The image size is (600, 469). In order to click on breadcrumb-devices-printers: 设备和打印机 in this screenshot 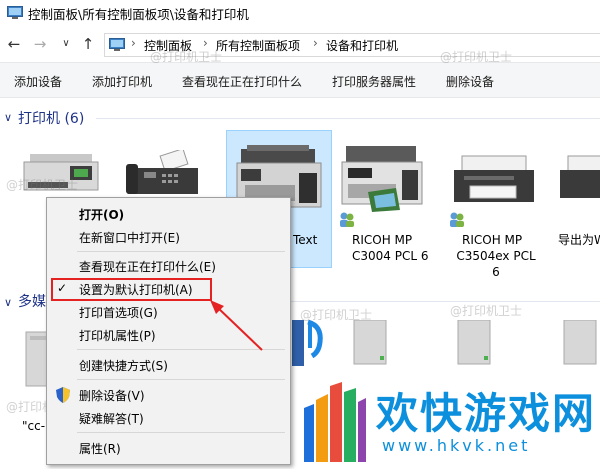, I will do `click(362, 45)`.